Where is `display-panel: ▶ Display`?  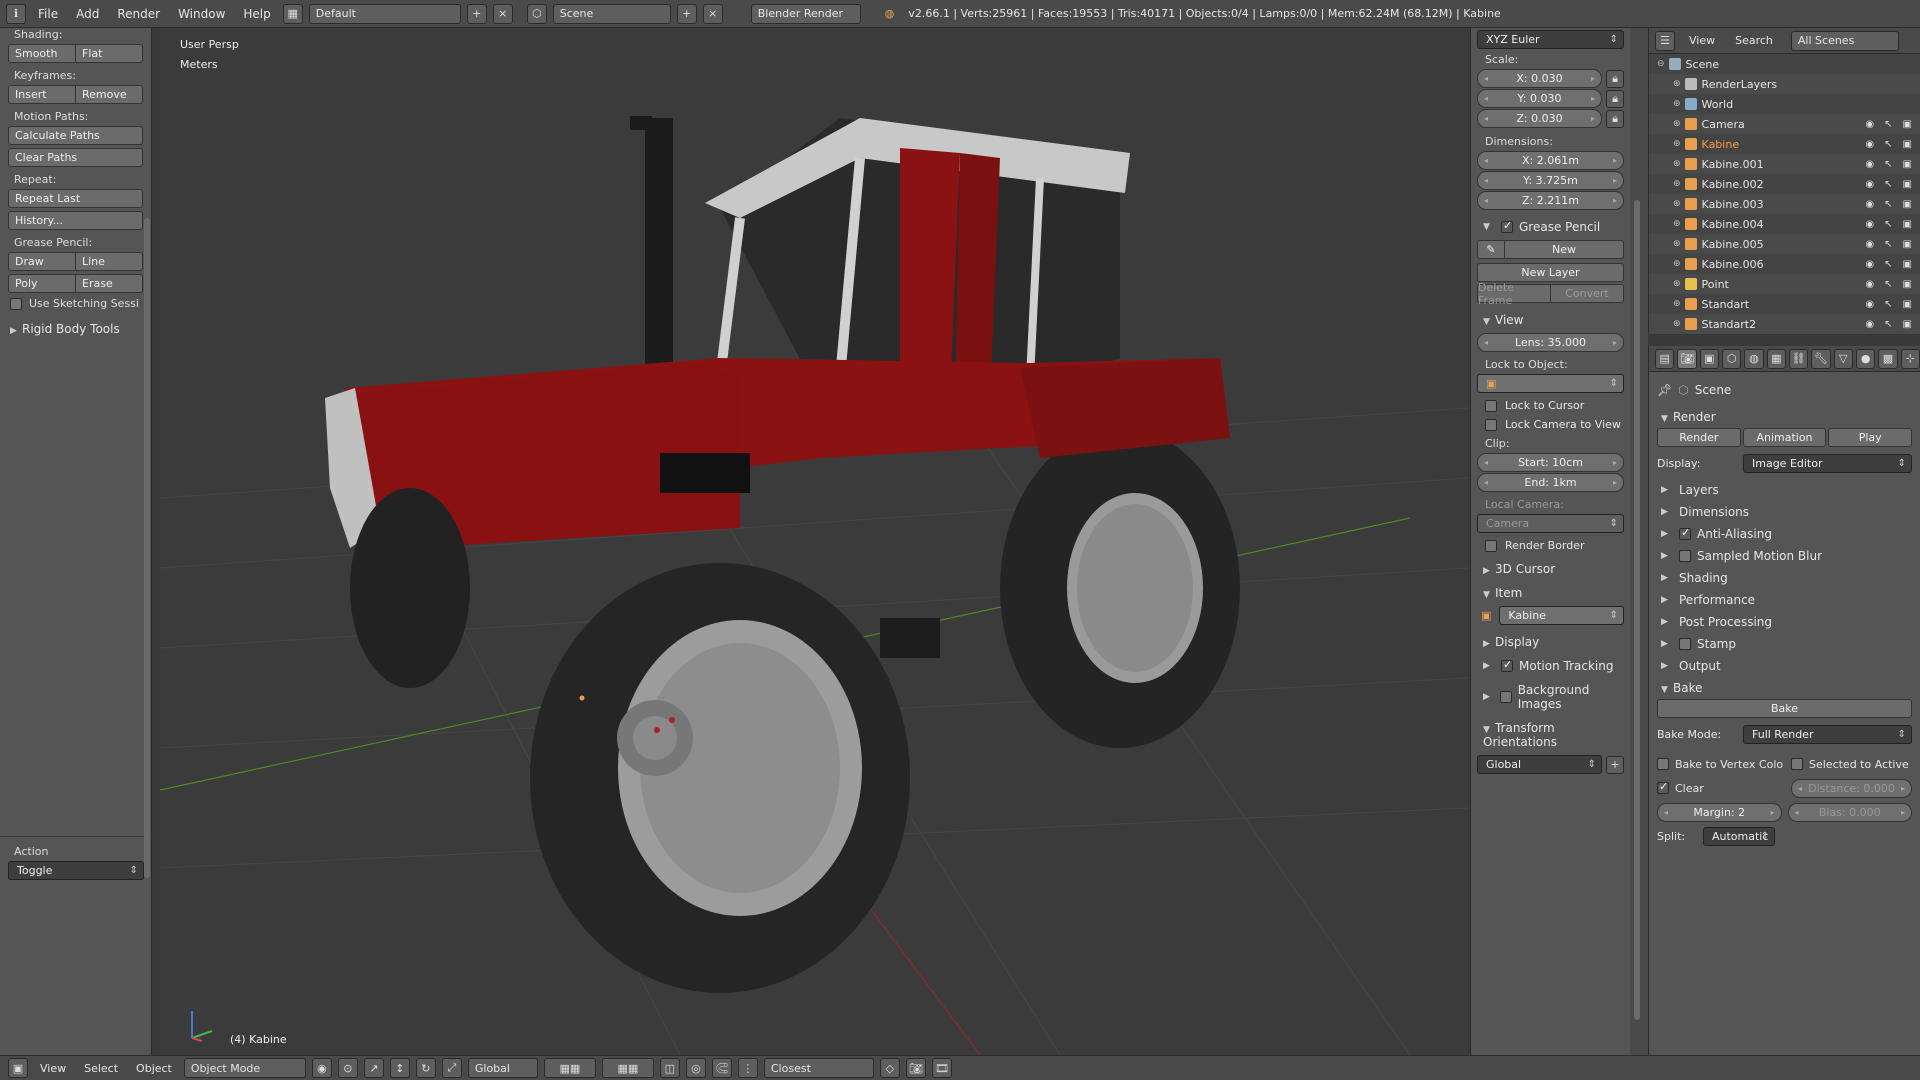 display-panel: ▶ Display is located at coordinates (1556, 642).